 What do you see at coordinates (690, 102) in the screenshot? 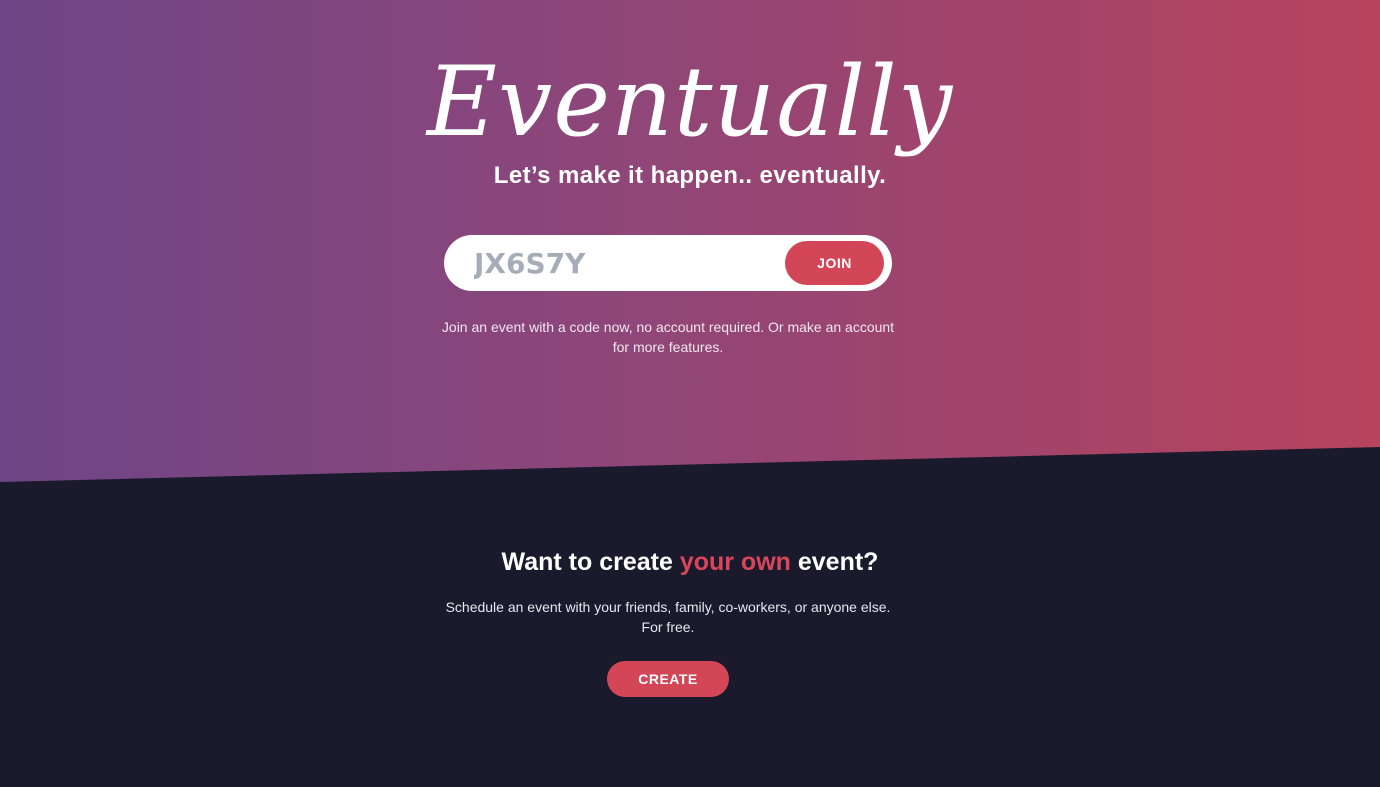
I see `app-logo: Eventually` at bounding box center [690, 102].